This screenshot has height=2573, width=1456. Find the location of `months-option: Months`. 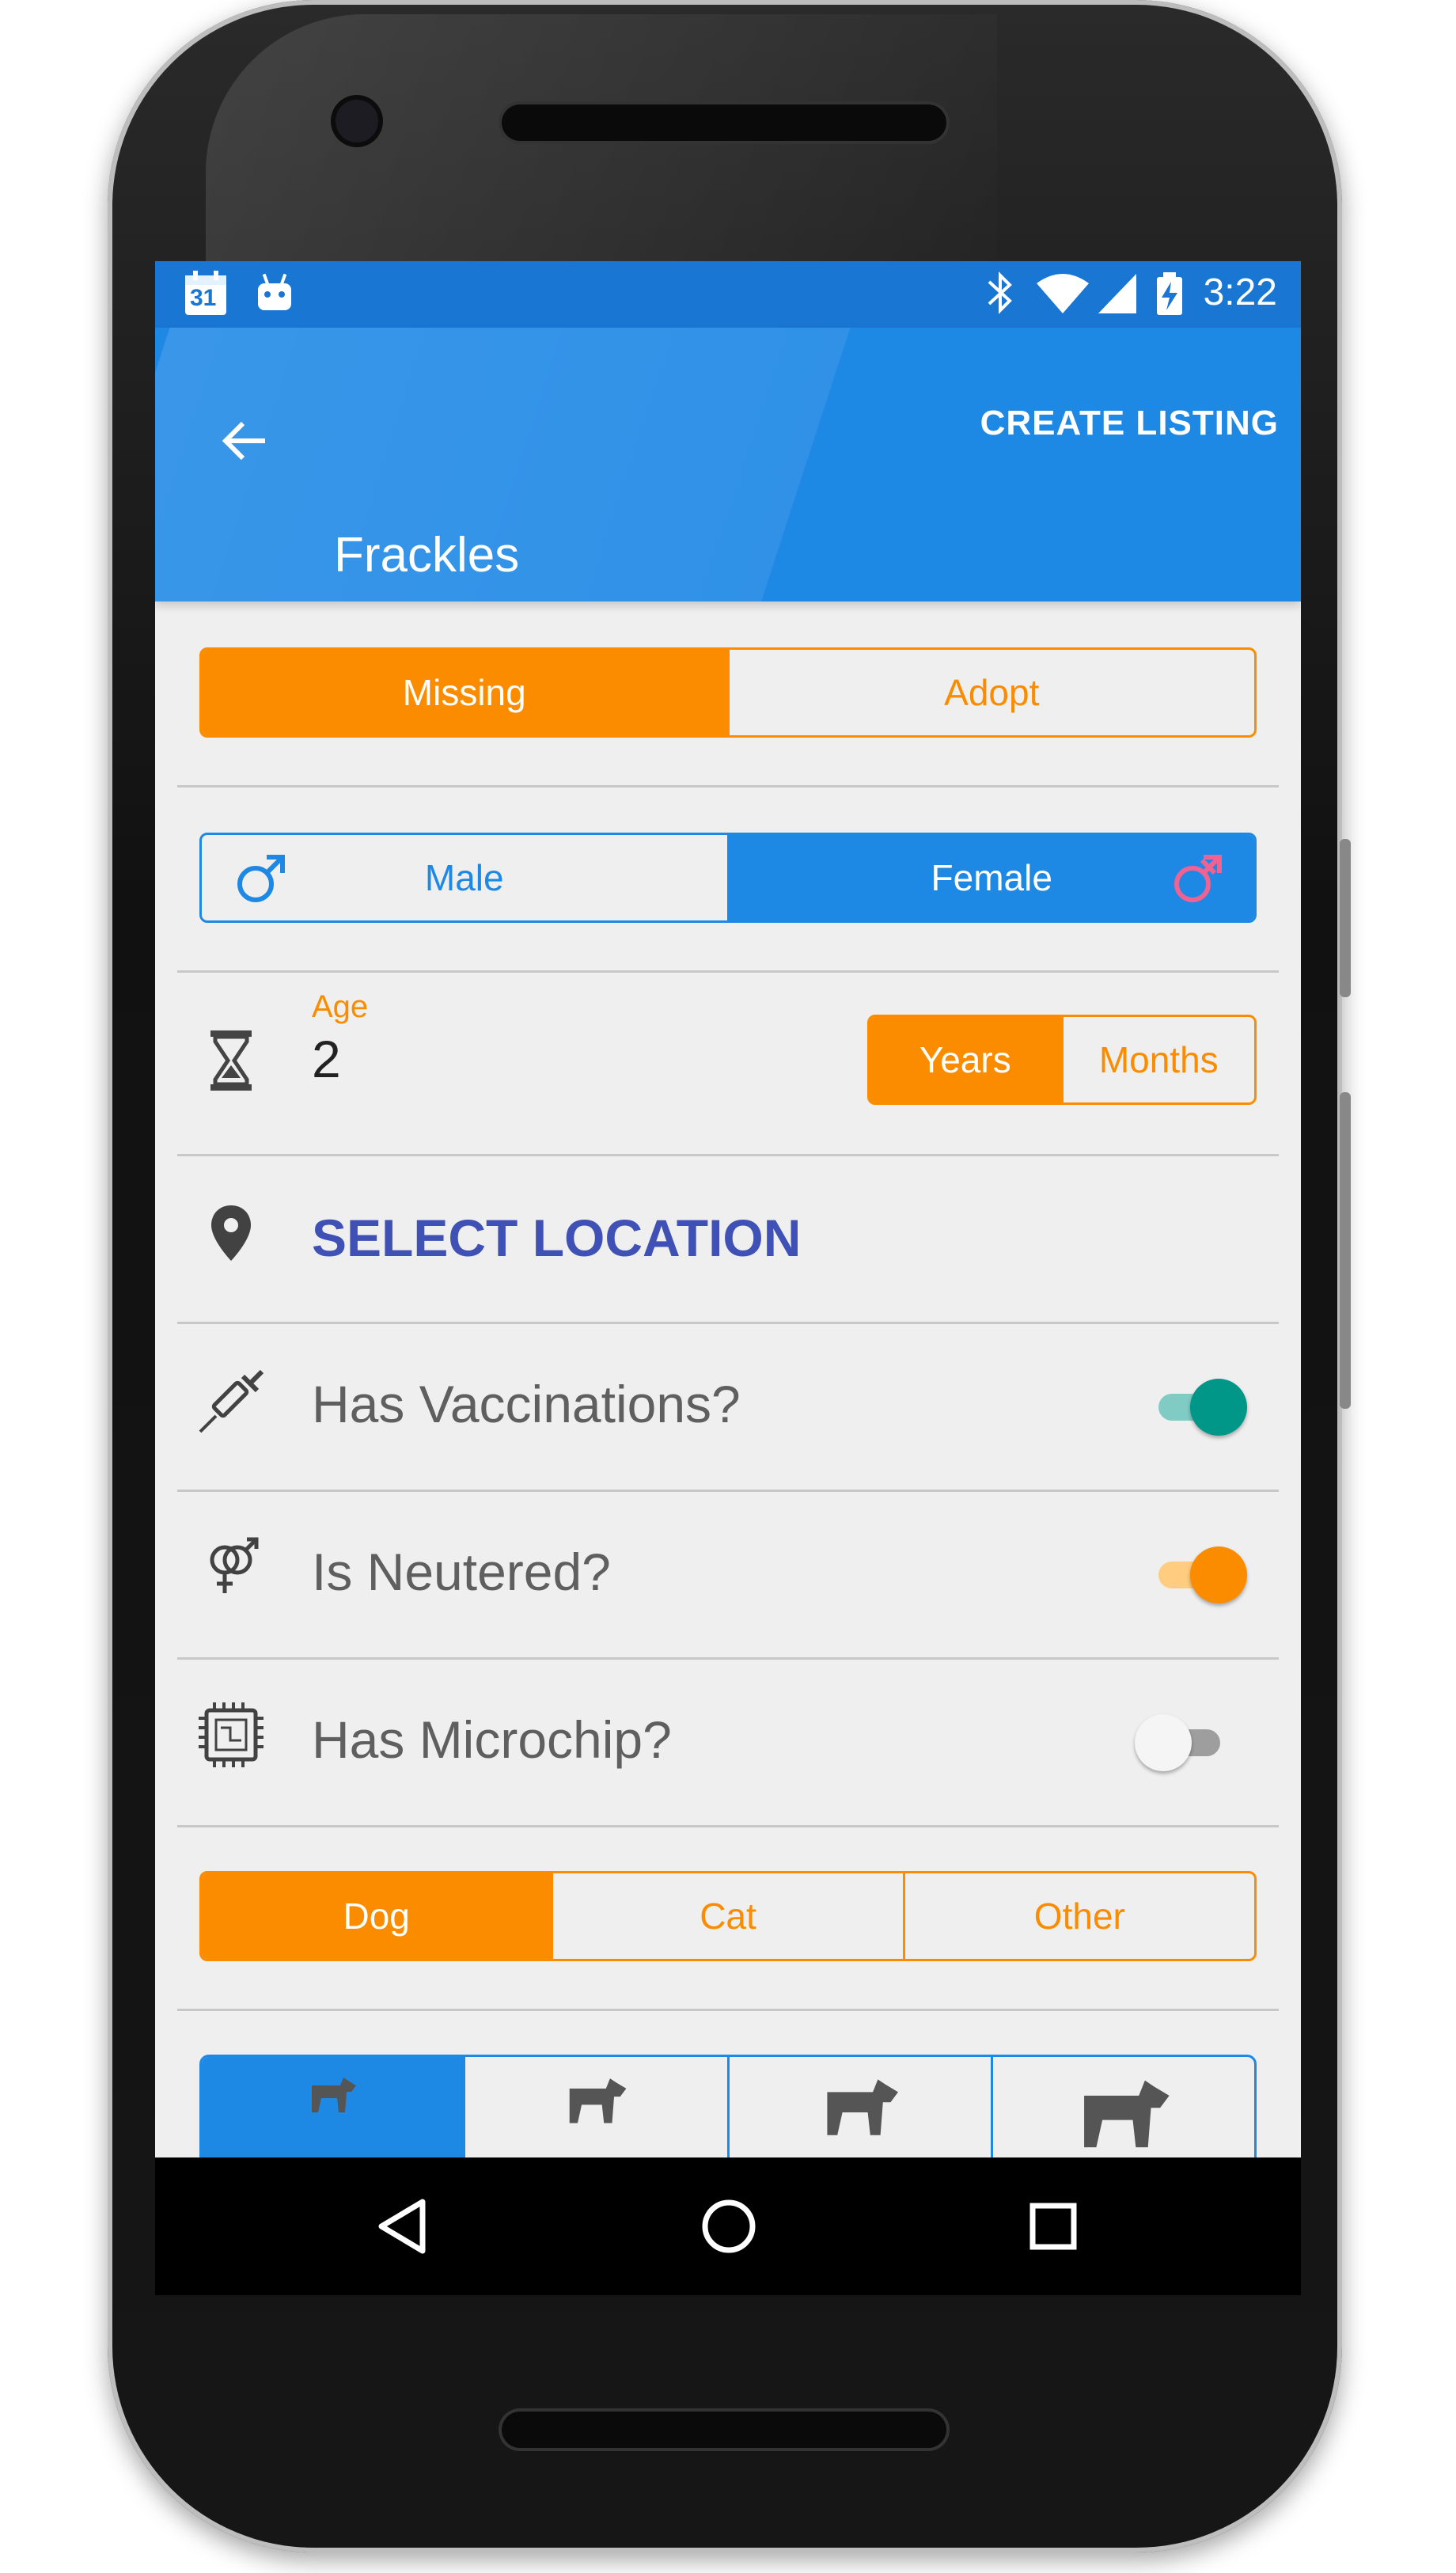

months-option: Months is located at coordinates (1157, 1059).